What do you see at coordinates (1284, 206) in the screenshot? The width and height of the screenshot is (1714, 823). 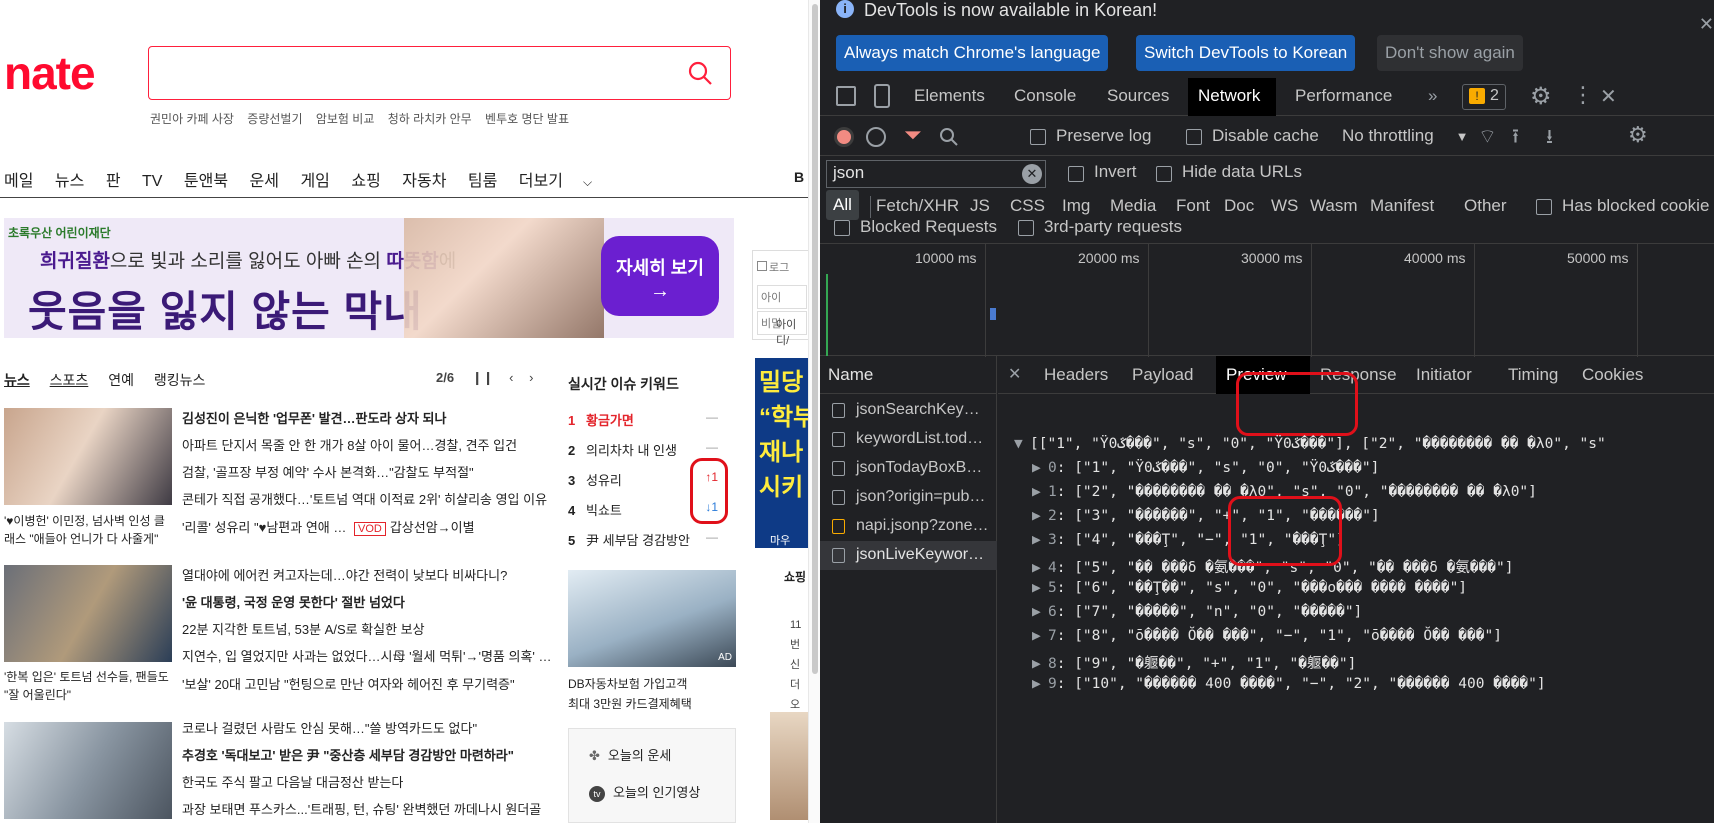 I see `type-ws: WS` at bounding box center [1284, 206].